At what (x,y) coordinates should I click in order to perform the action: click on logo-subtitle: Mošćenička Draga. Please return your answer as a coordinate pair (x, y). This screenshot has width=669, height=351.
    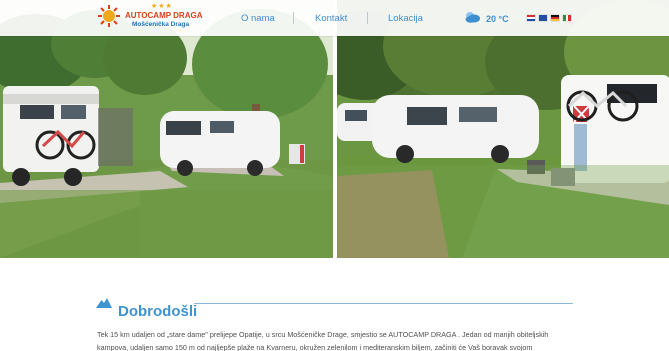
    Looking at the image, I should click on (161, 24).